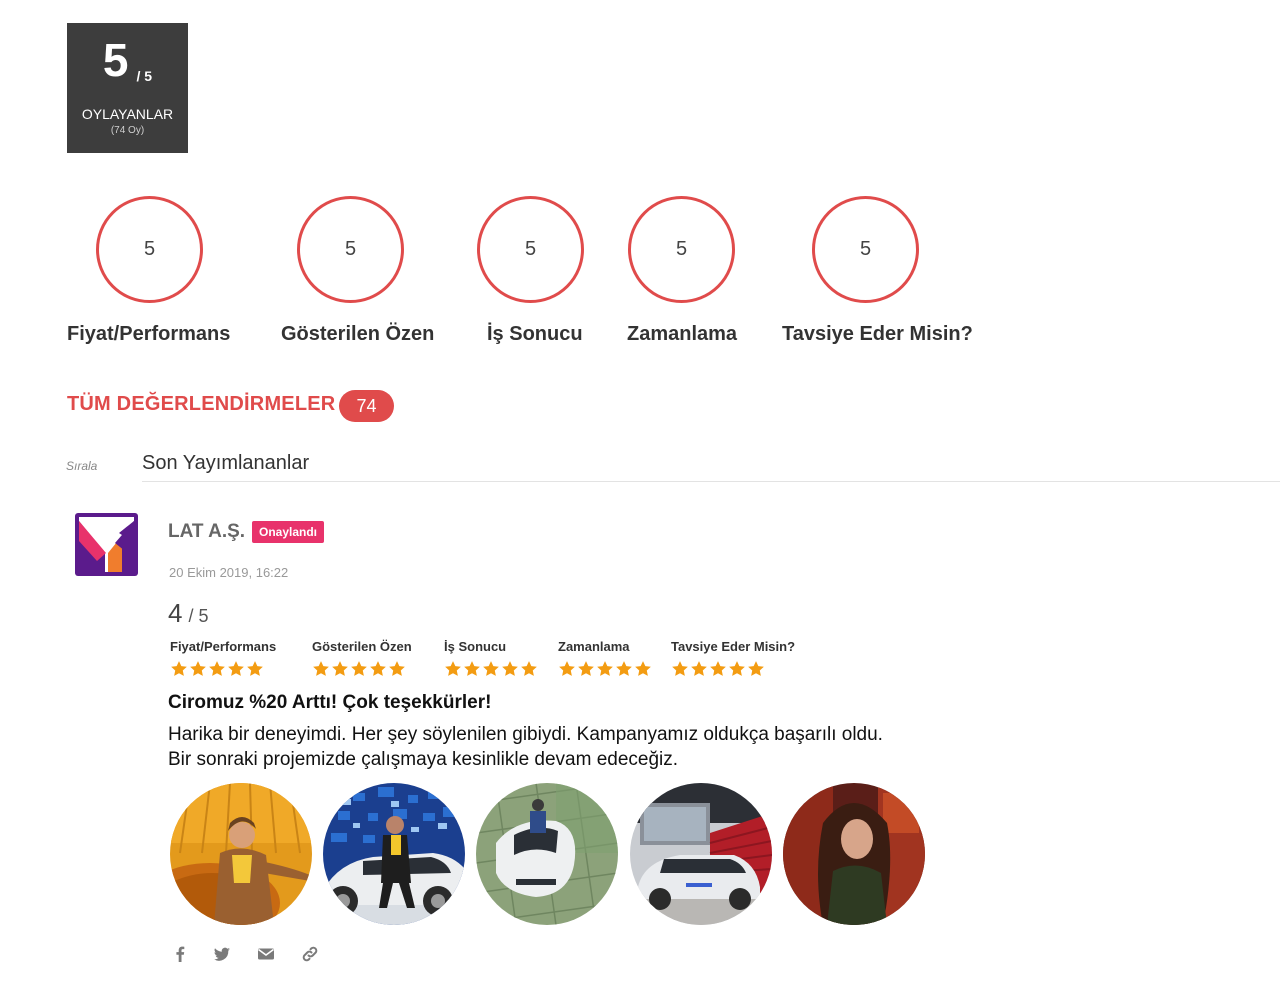 The width and height of the screenshot is (1280, 994). What do you see at coordinates (310, 954) in the screenshot?
I see `link-icon` at bounding box center [310, 954].